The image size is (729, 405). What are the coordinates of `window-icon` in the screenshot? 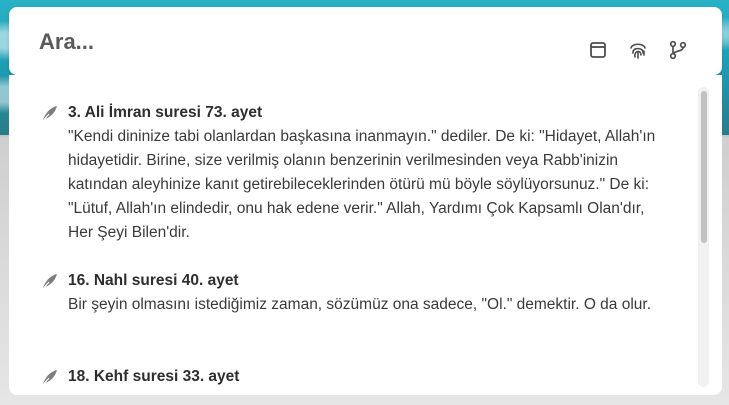 It's located at (598, 50).